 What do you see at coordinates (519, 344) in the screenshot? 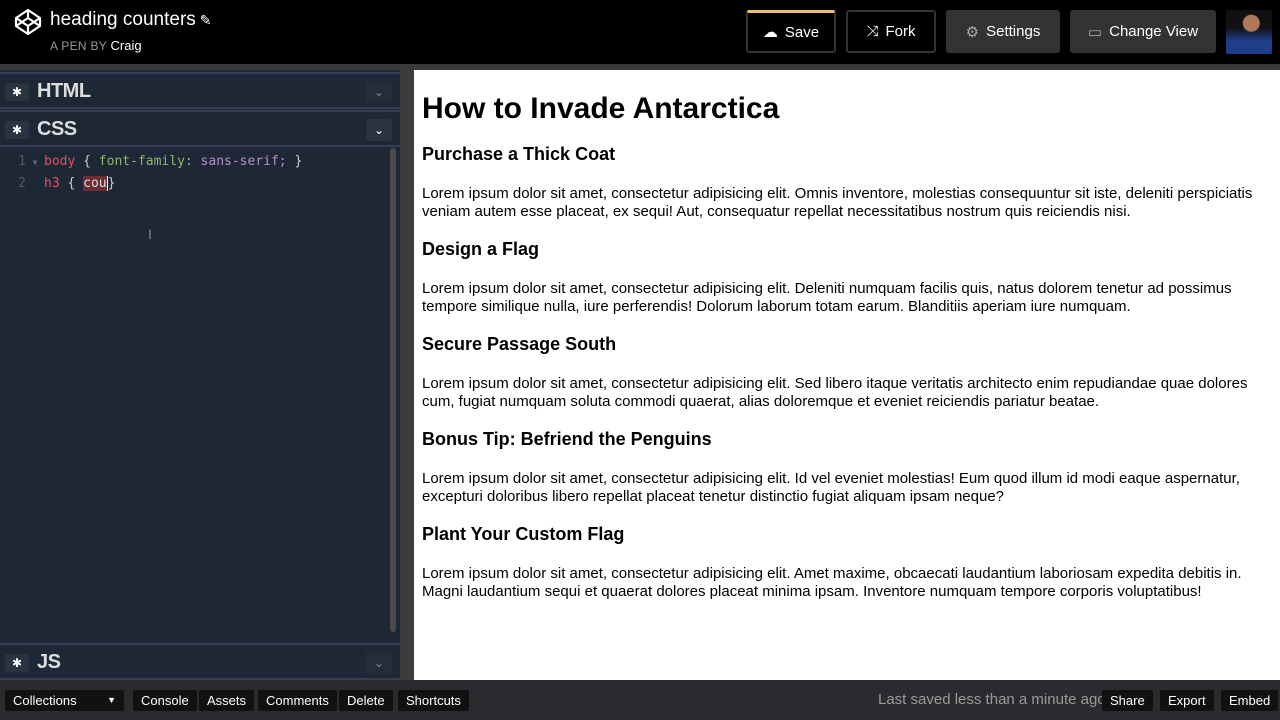
I see `section-heading: Secure Passage South` at bounding box center [519, 344].